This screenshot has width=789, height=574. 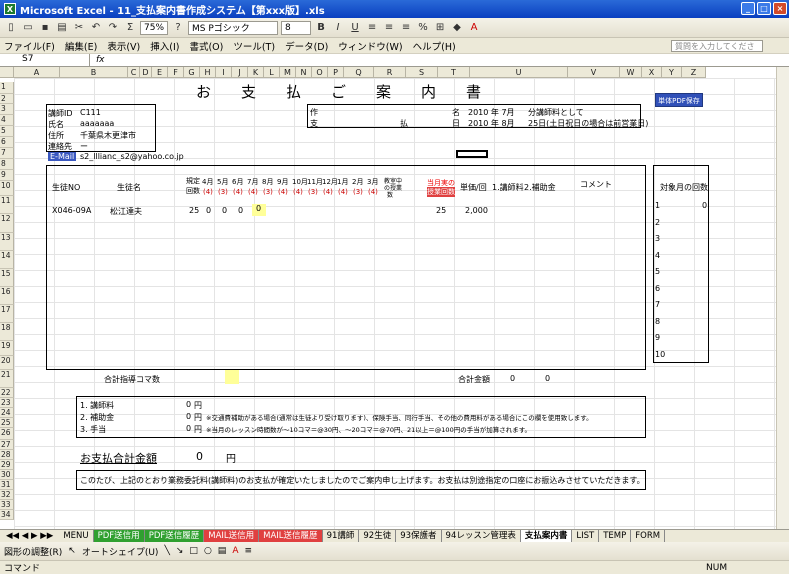 I want to click on value-address: 千葉県木更津市, so click(x=108, y=135).